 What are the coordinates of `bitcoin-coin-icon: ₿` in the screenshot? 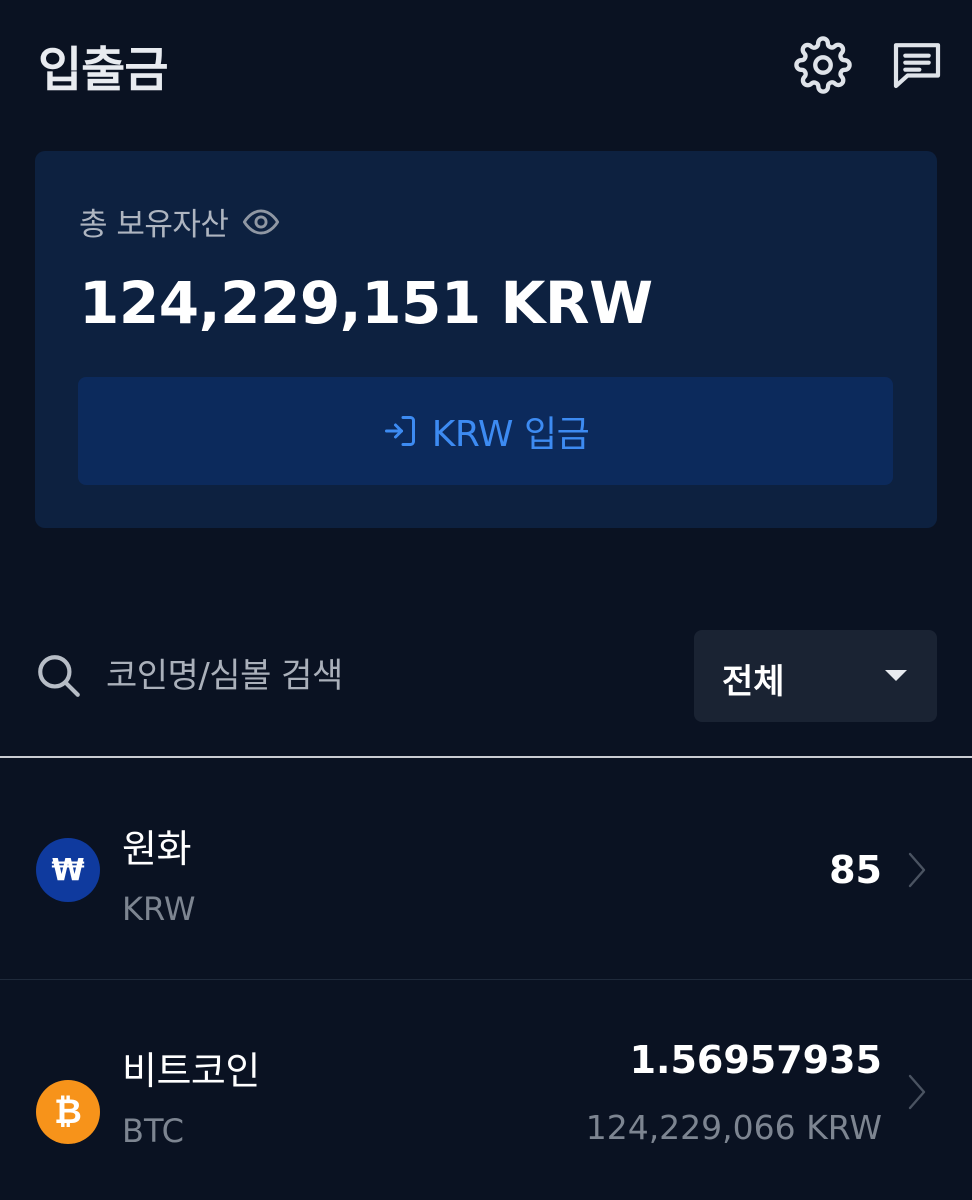 It's located at (68, 1112).